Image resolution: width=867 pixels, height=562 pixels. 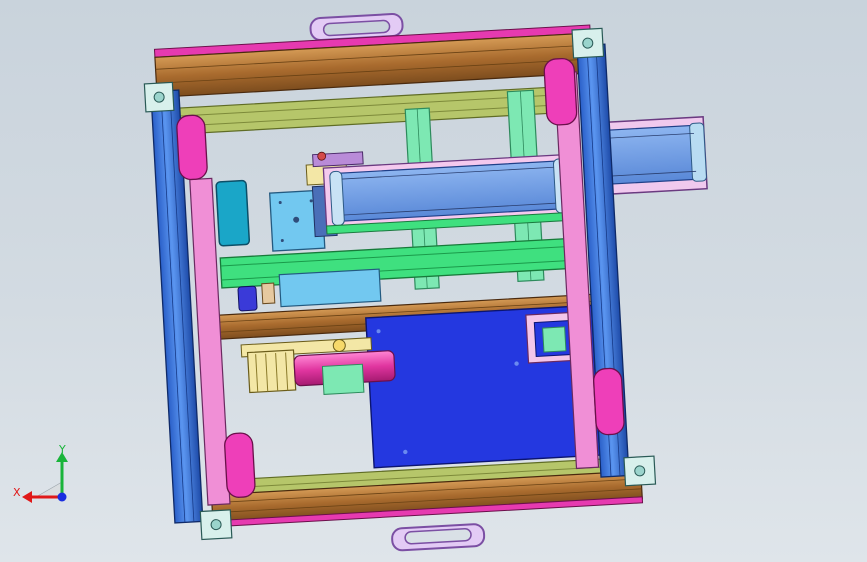 I want to click on gusset-top-left, so click(x=192, y=147).